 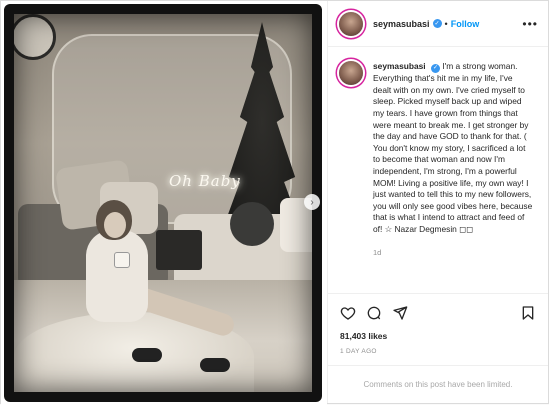 I want to click on caption-avatar, so click(x=351, y=73).